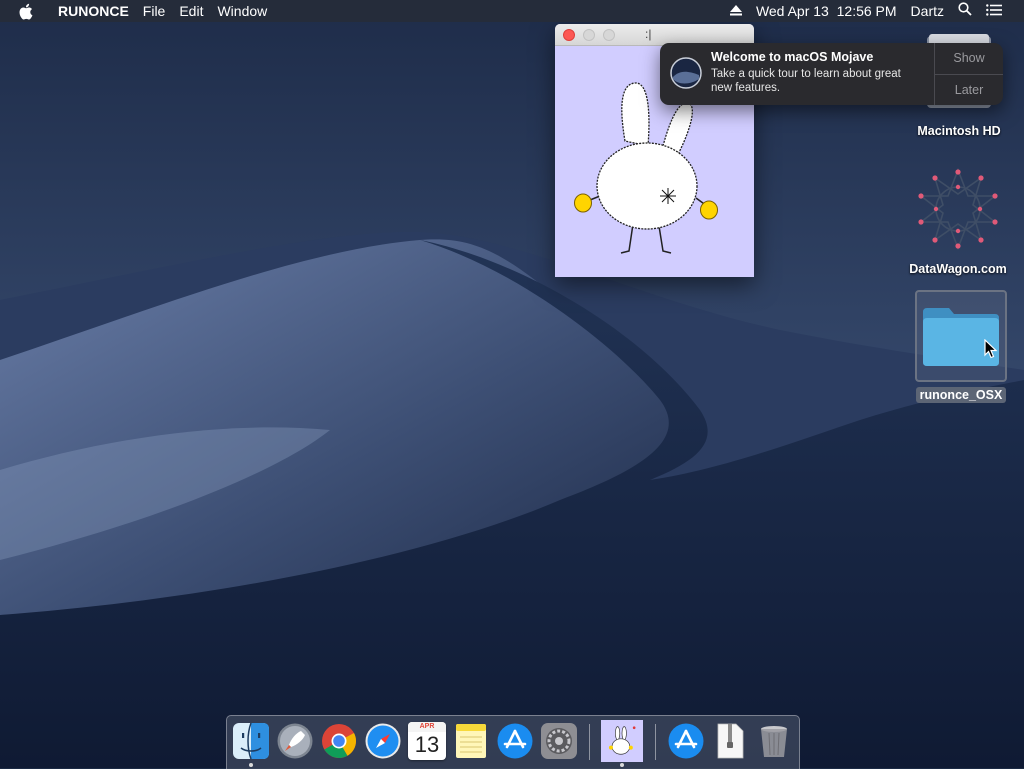 The height and width of the screenshot is (769, 1024). What do you see at coordinates (961, 395) in the screenshot?
I see `desktop-icon-label: runonce_OSX` at bounding box center [961, 395].